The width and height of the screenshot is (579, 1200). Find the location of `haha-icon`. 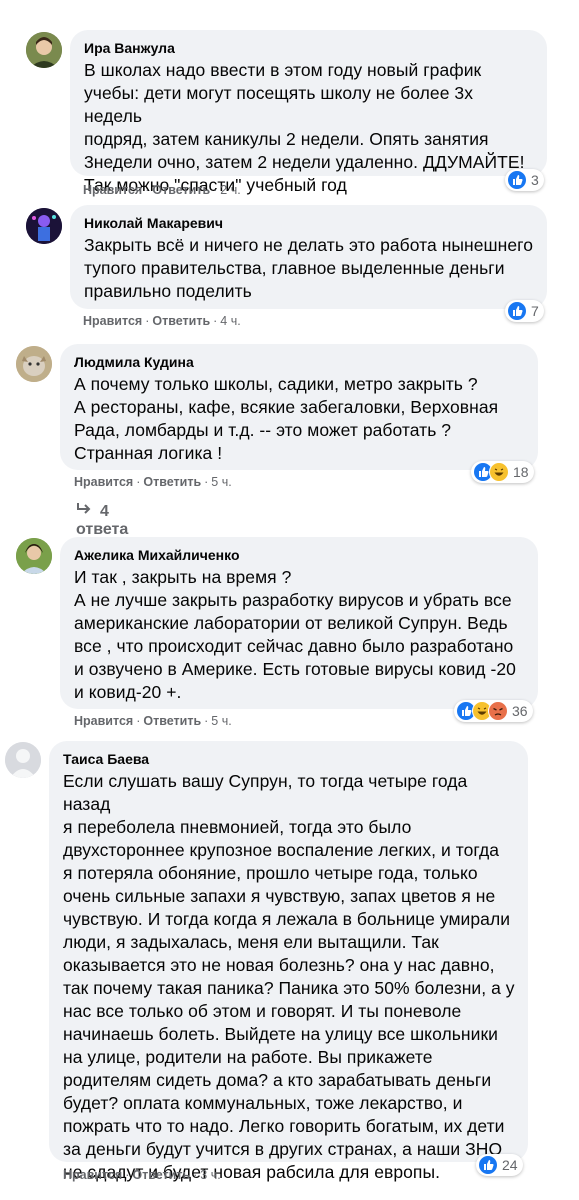

haha-icon is located at coordinates (499, 472).